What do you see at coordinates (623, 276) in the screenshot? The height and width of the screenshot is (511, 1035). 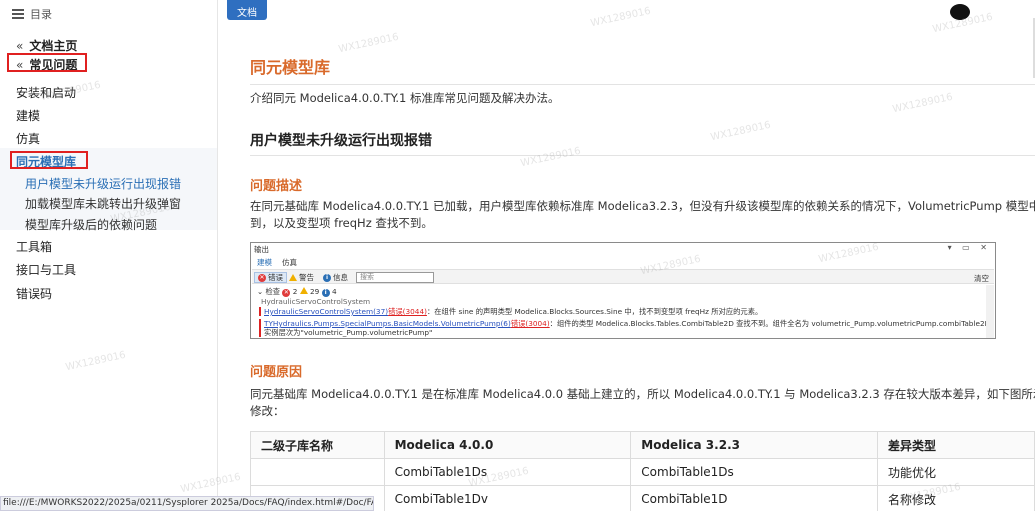 I see `output-toolbar: ✕ 错误 警告 i 信息 搜索 清空` at bounding box center [623, 276].